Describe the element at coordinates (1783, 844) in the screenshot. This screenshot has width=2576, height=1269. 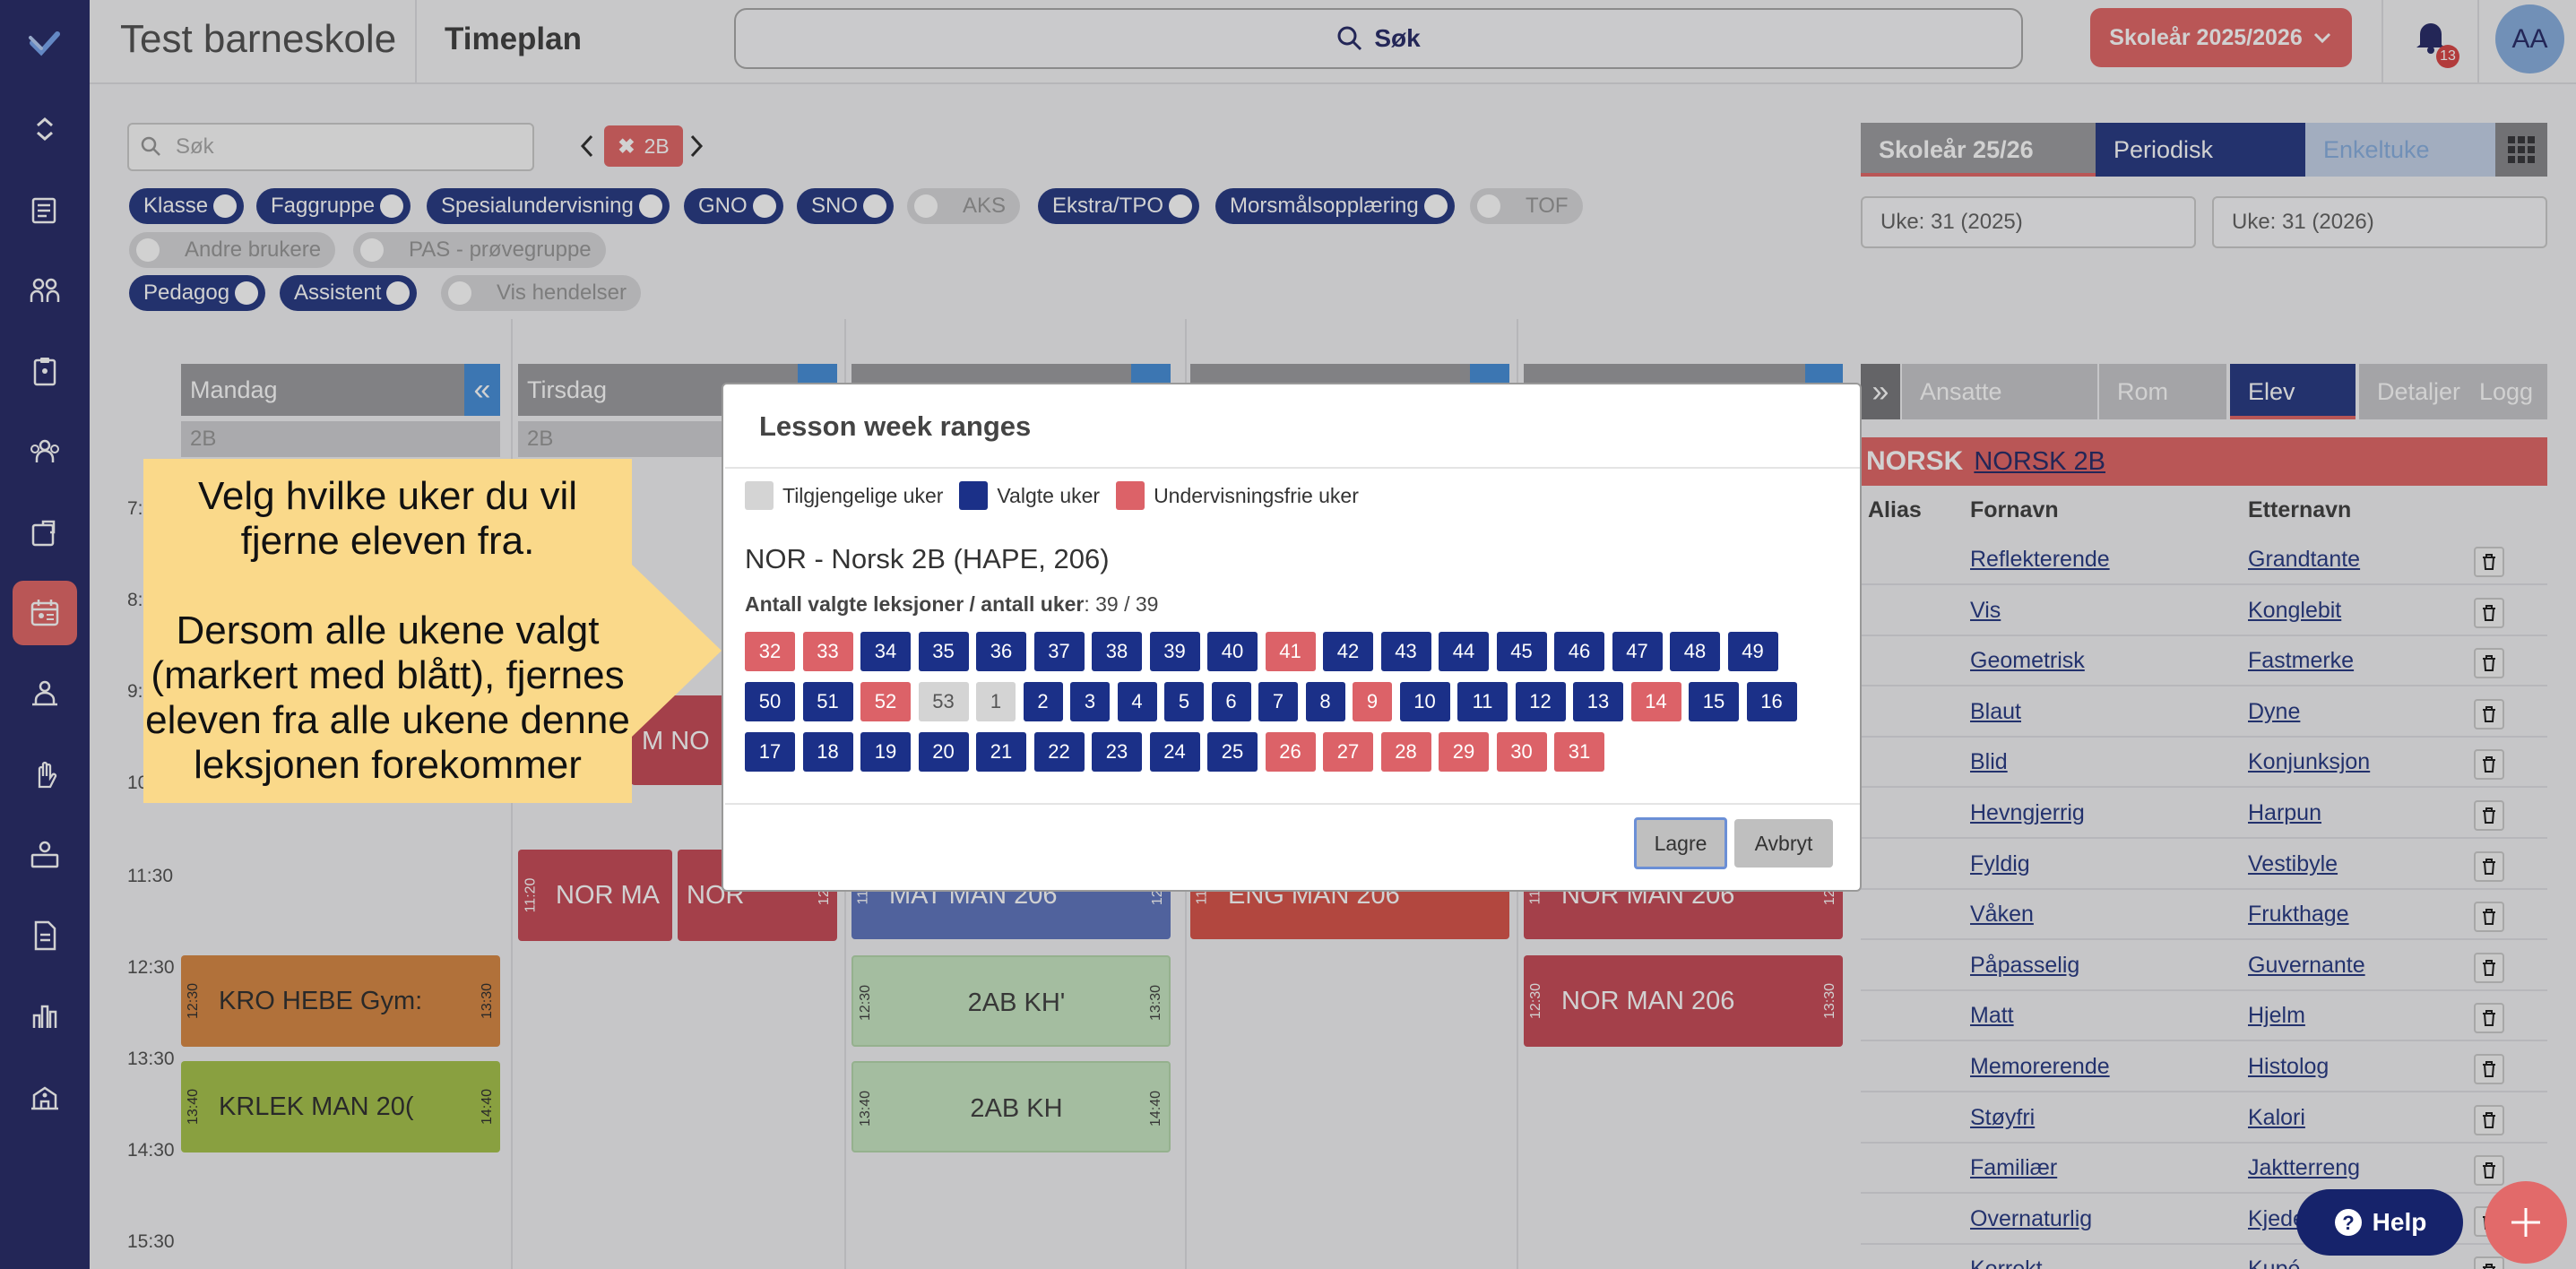
I see `cancel-button: Avbryt` at that location.